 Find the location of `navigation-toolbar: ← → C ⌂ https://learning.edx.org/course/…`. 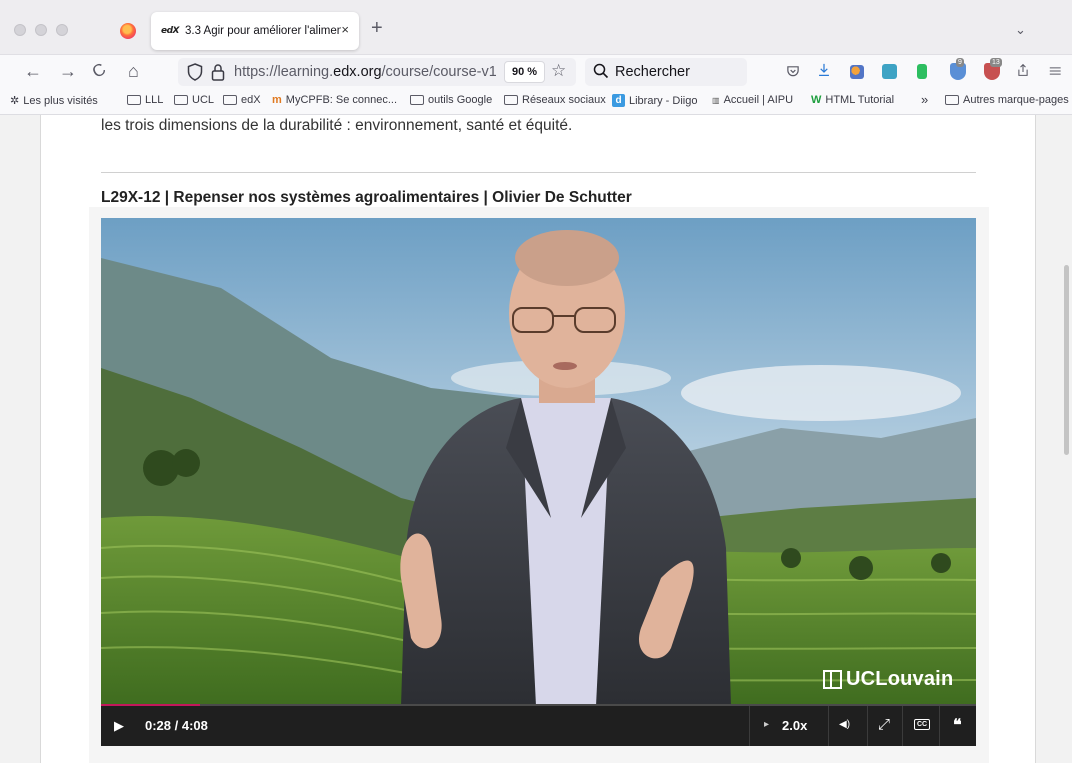

navigation-toolbar: ← → C ⌂ https://learning.edx.org/course/… is located at coordinates (536, 72).